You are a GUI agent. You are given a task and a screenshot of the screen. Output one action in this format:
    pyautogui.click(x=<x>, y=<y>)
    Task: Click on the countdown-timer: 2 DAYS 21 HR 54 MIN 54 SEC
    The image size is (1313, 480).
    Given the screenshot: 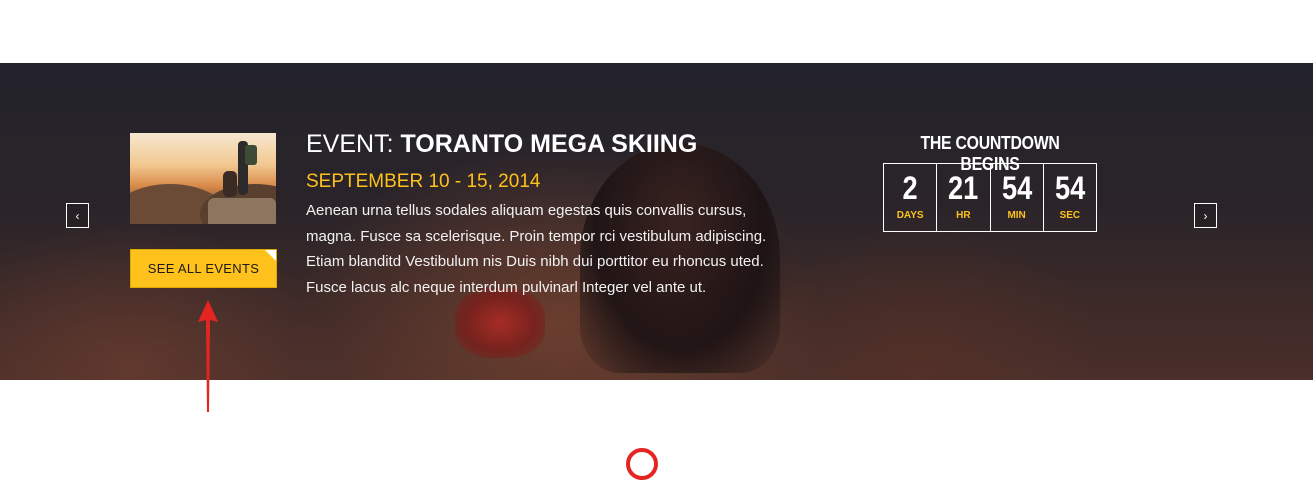 What is the action you would take?
    pyautogui.click(x=990, y=197)
    